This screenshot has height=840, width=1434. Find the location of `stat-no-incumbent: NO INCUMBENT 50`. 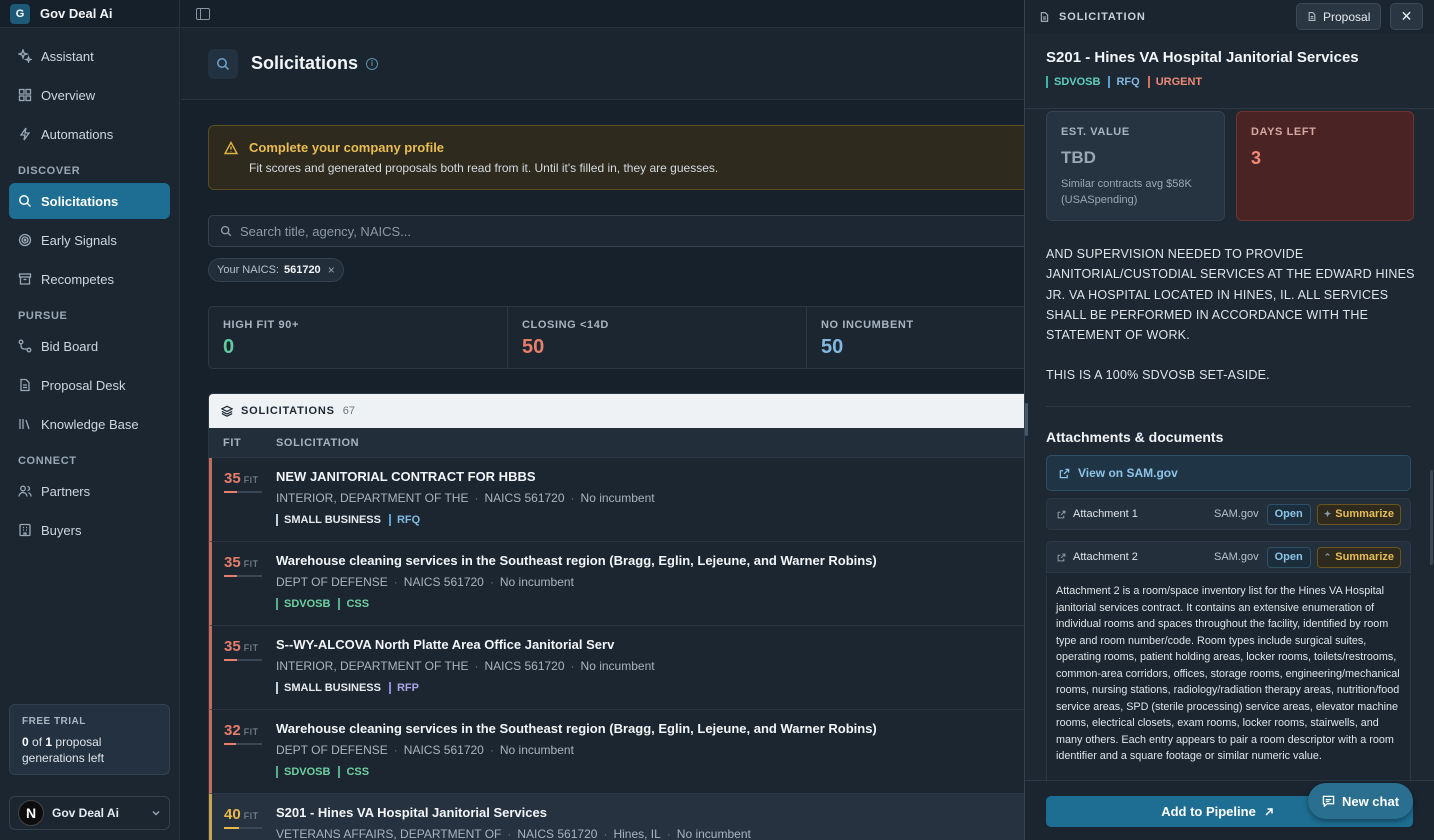

stat-no-incumbent: NO INCUMBENT 50 is located at coordinates (915, 337).